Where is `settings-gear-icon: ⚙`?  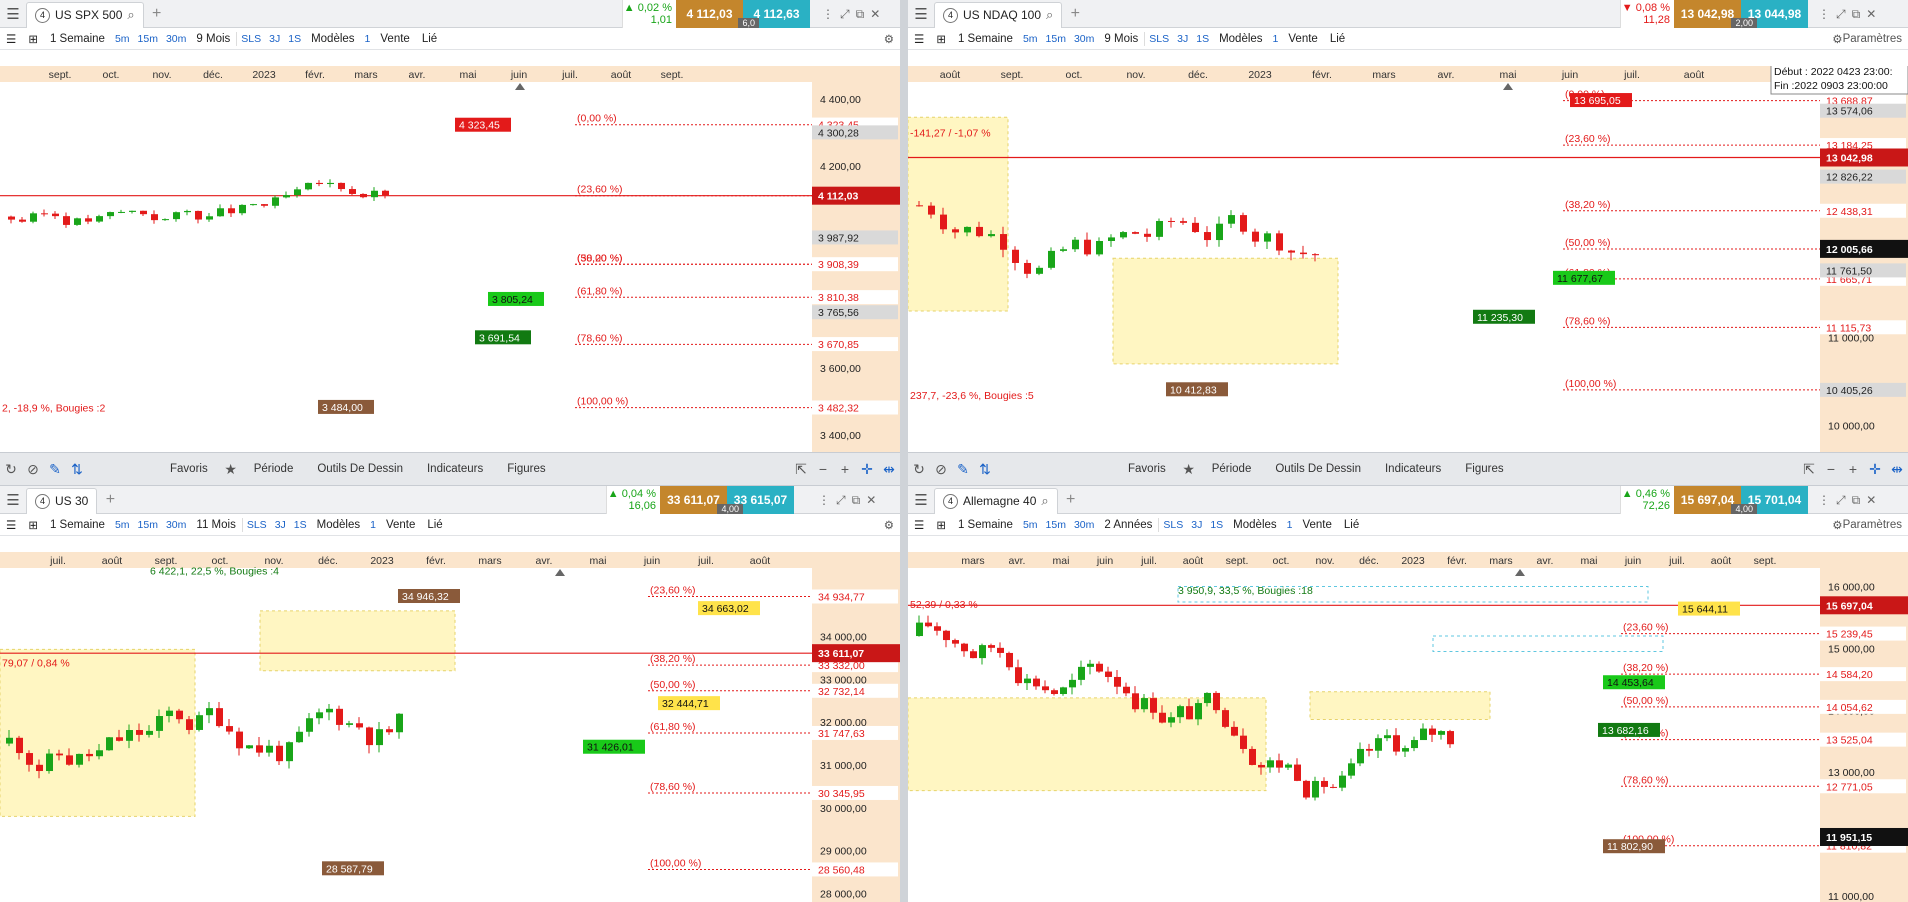
settings-gear-icon: ⚙ is located at coordinates (889, 525).